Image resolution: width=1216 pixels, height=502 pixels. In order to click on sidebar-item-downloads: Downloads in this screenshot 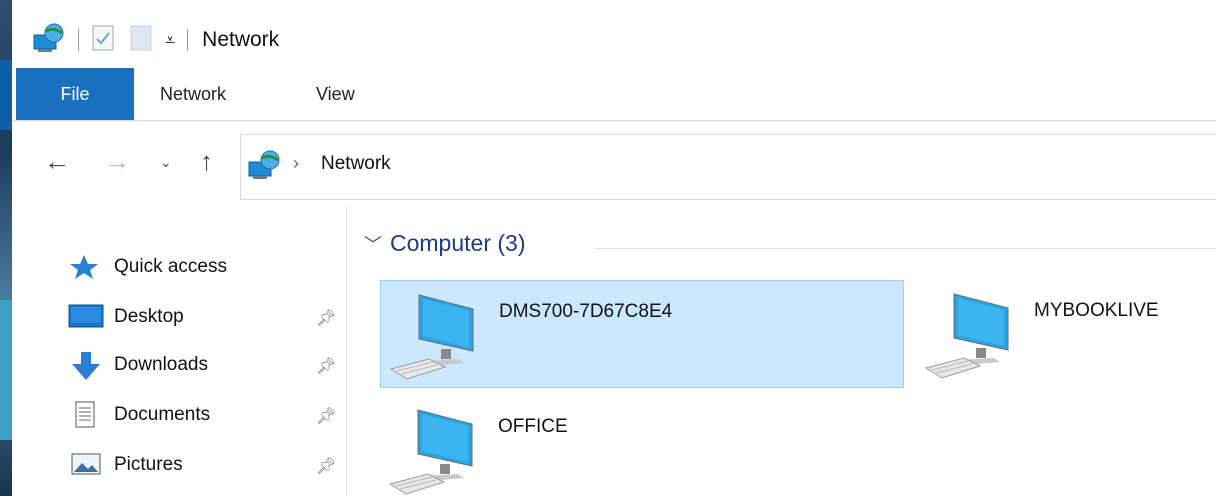, I will do `click(138, 365)`.